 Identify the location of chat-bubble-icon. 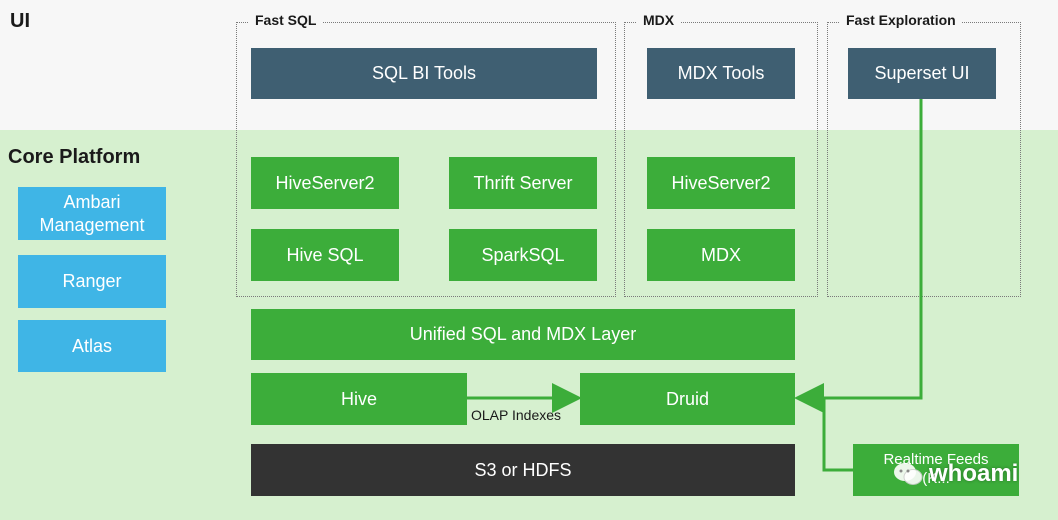
(908, 474).